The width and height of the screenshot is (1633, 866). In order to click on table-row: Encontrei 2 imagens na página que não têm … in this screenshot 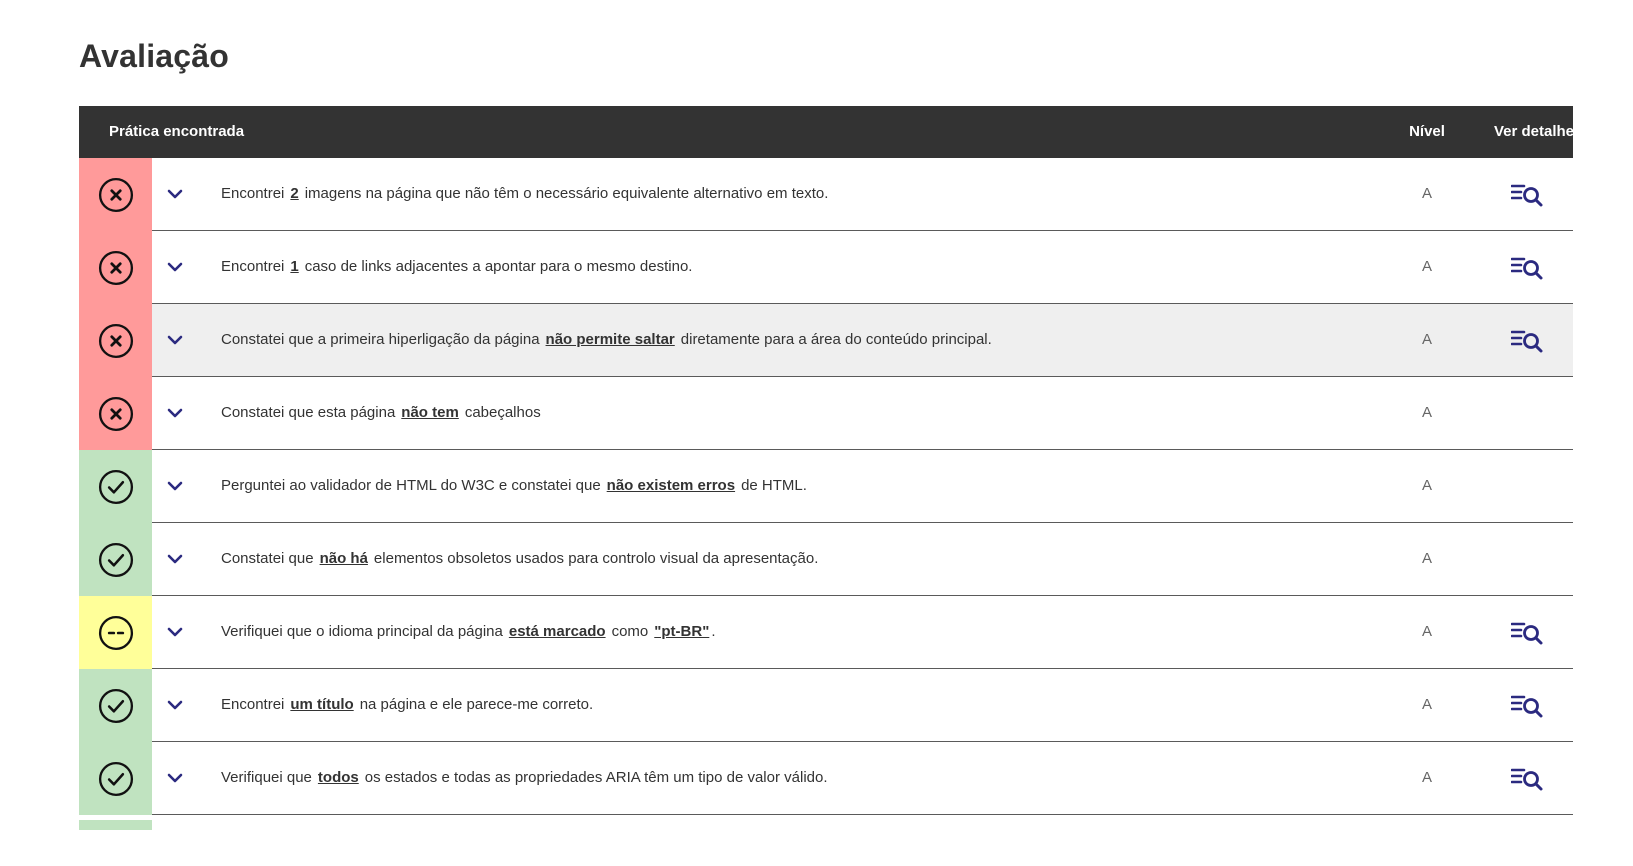, I will do `click(826, 194)`.